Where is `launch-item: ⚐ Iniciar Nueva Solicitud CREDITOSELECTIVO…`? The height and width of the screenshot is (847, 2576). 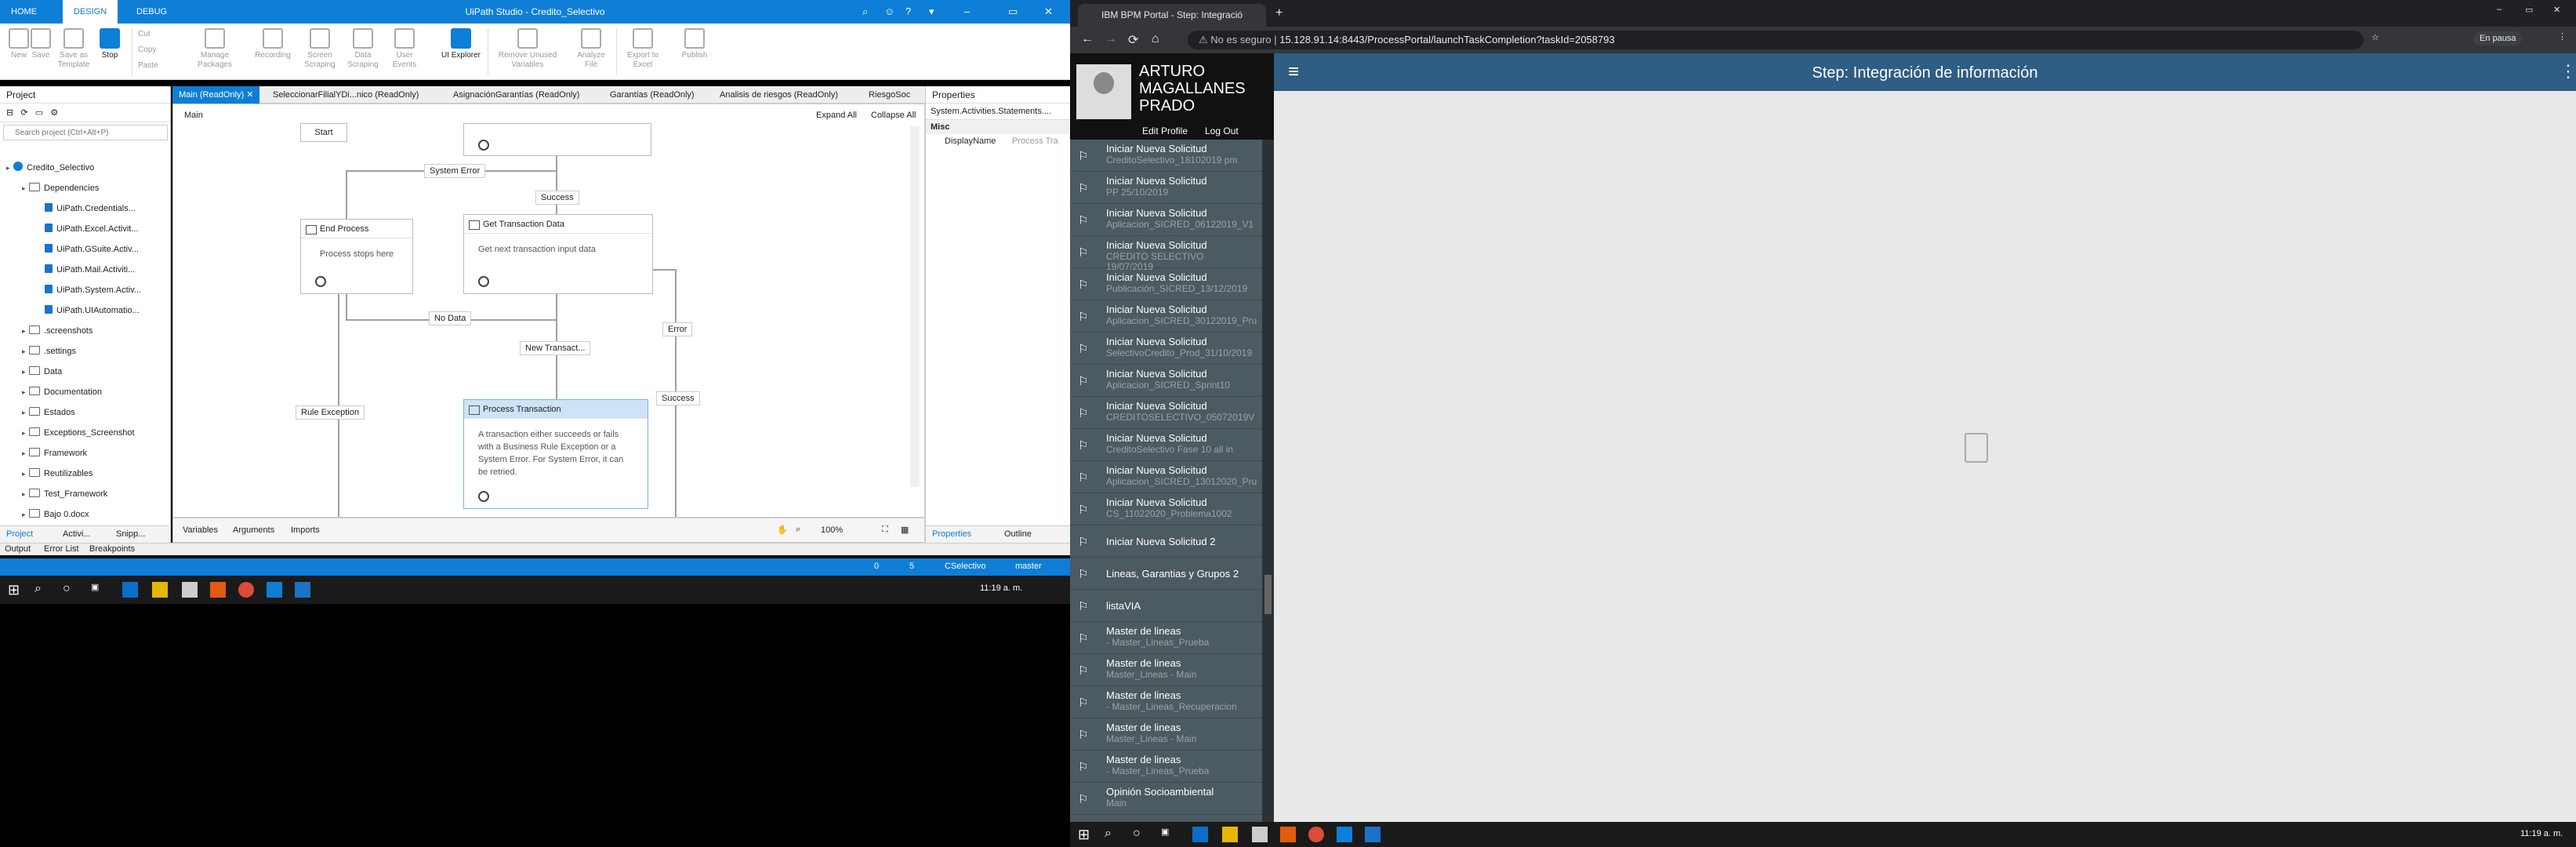 launch-item: ⚐ Iniciar Nueva Solicitud CREDITOSELECTIVO… is located at coordinates (1166, 413).